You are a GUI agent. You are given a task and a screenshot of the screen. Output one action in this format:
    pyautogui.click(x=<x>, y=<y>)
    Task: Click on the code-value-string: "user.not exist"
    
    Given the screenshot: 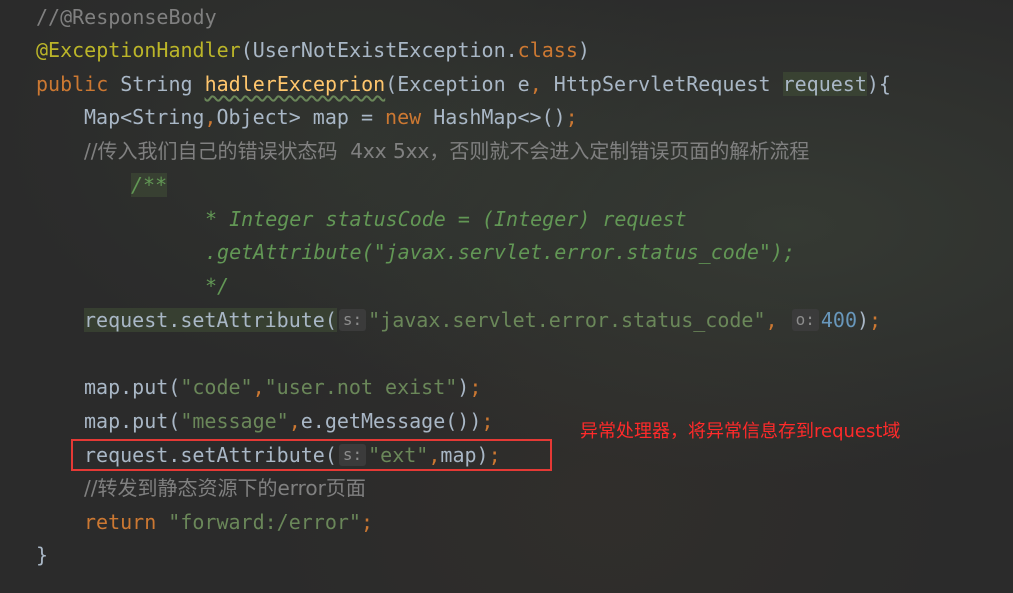 What is the action you would take?
    pyautogui.click(x=361, y=387)
    